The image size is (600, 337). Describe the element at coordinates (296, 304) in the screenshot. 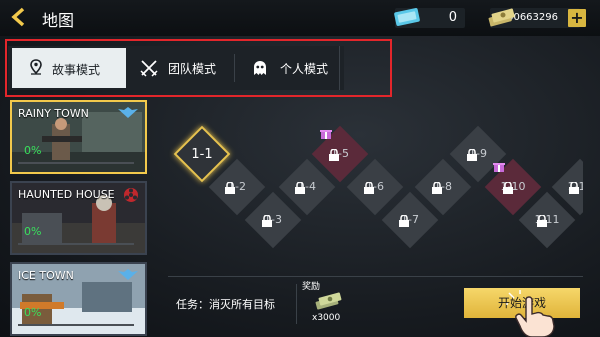

I see `footer-separator` at that location.